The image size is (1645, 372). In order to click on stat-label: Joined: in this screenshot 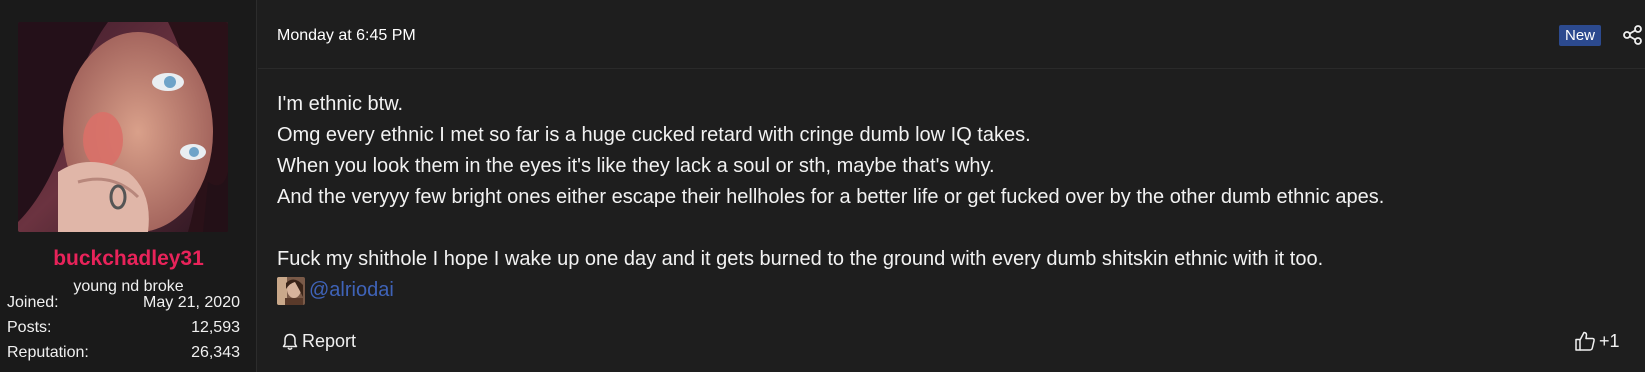, I will do `click(33, 302)`.